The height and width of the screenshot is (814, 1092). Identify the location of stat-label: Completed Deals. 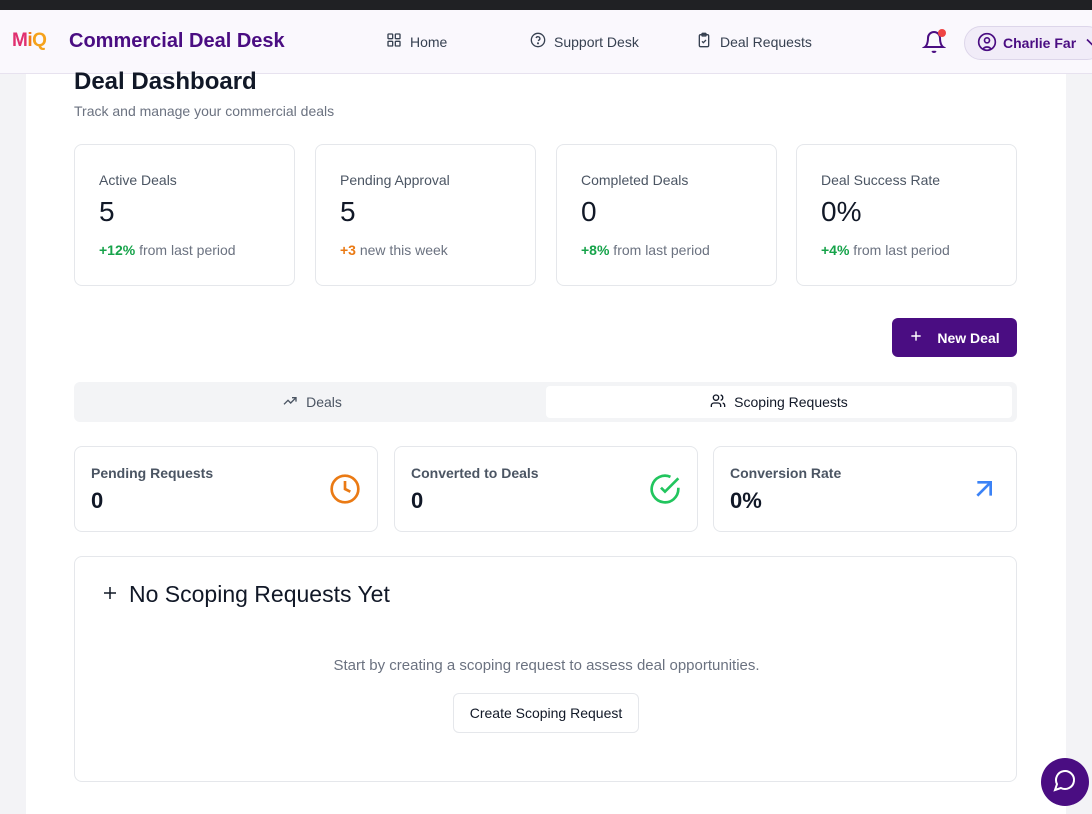
(635, 180).